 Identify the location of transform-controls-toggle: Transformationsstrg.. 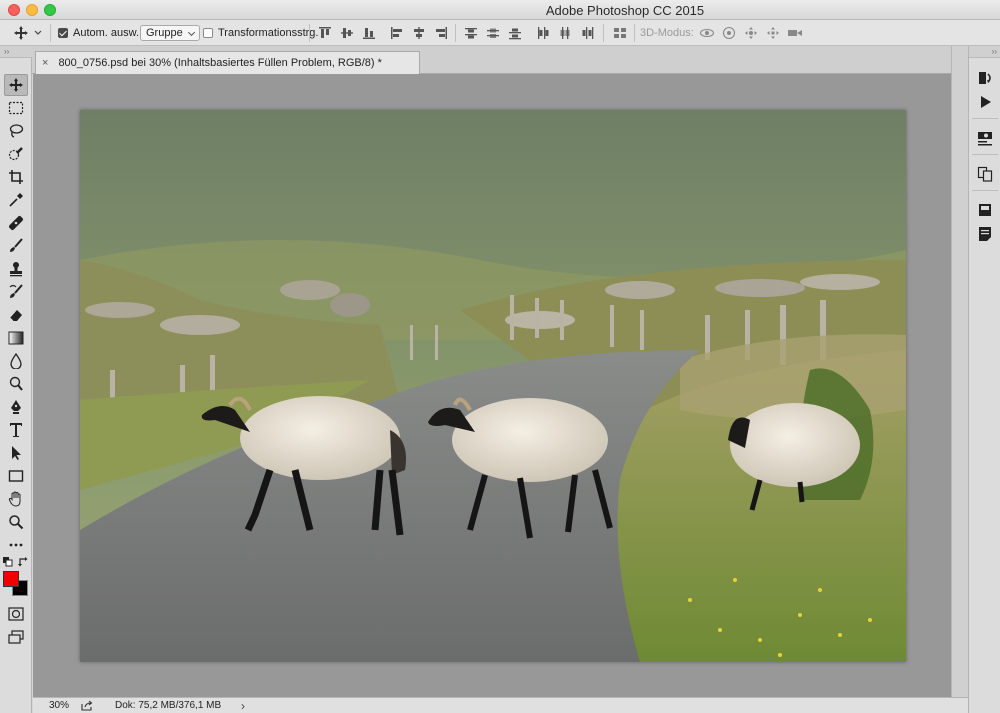
(260, 33).